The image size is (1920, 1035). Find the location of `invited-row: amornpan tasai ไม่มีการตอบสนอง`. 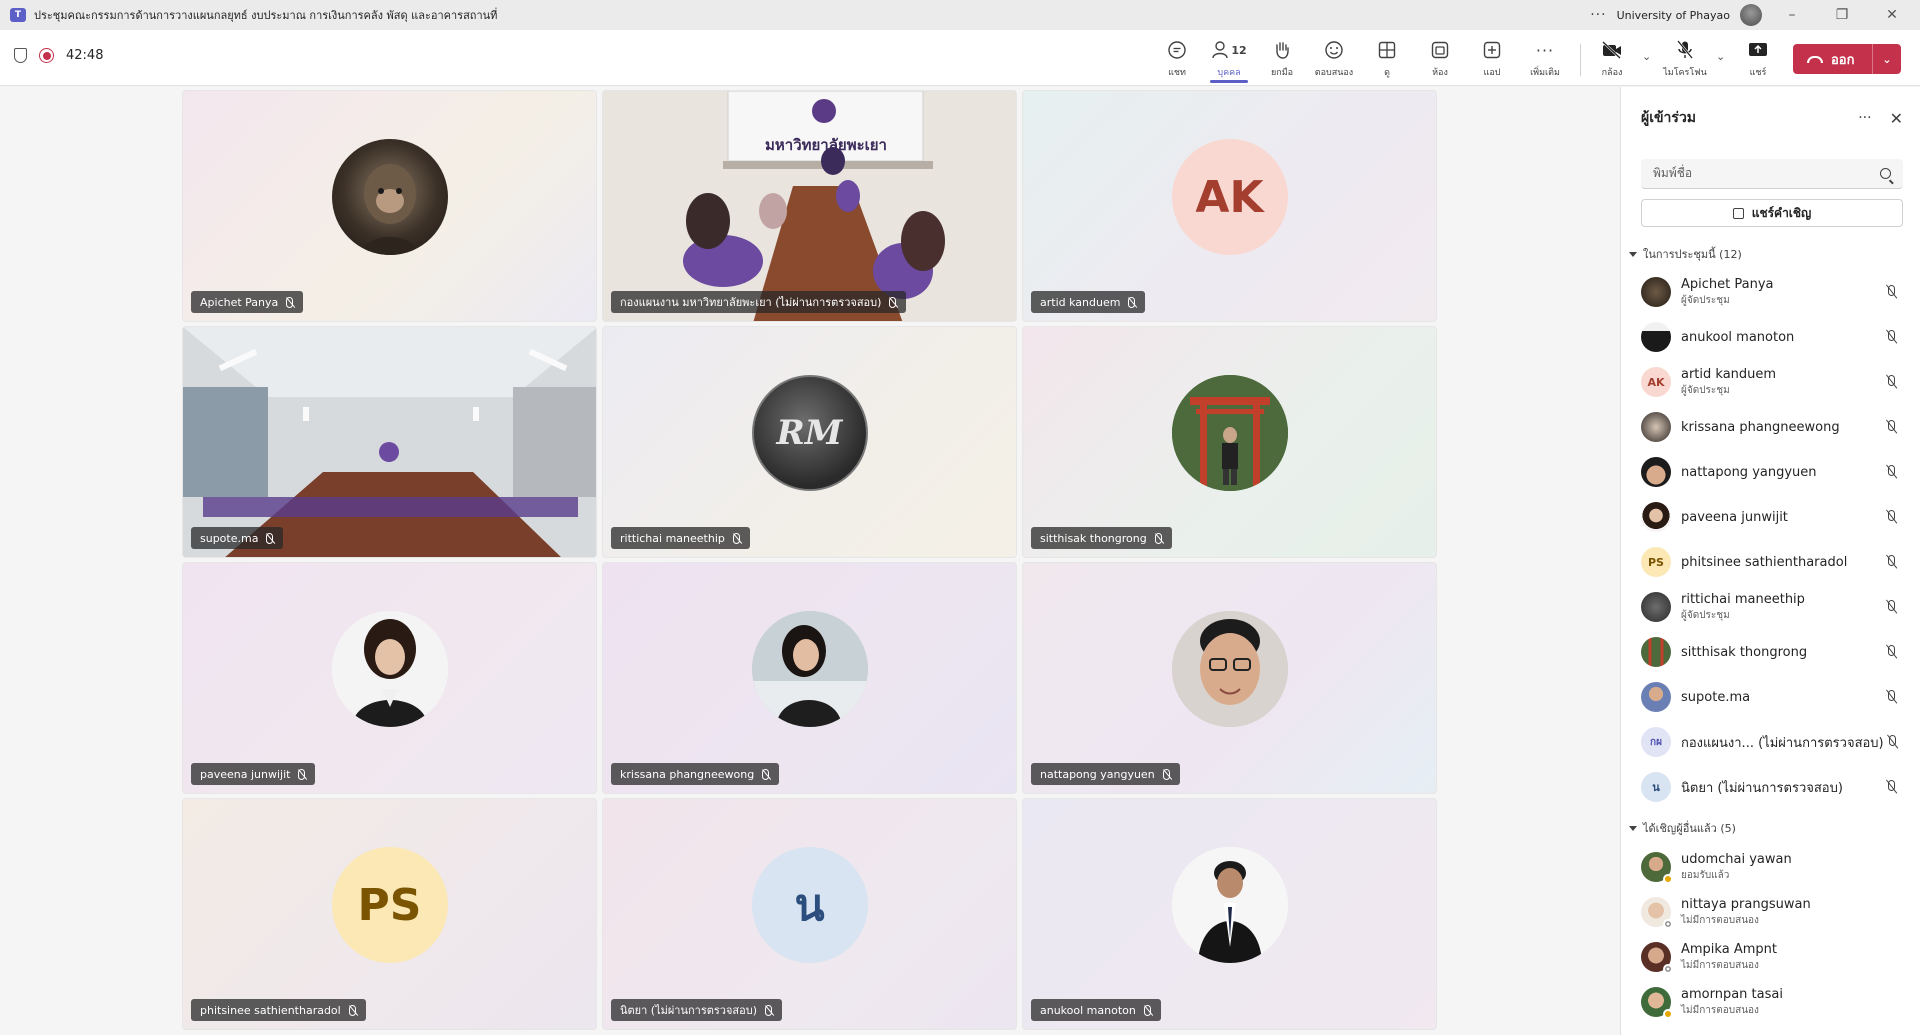

invited-row: amornpan tasai ไม่มีการตอบสนอง is located at coordinates (1772, 1002).